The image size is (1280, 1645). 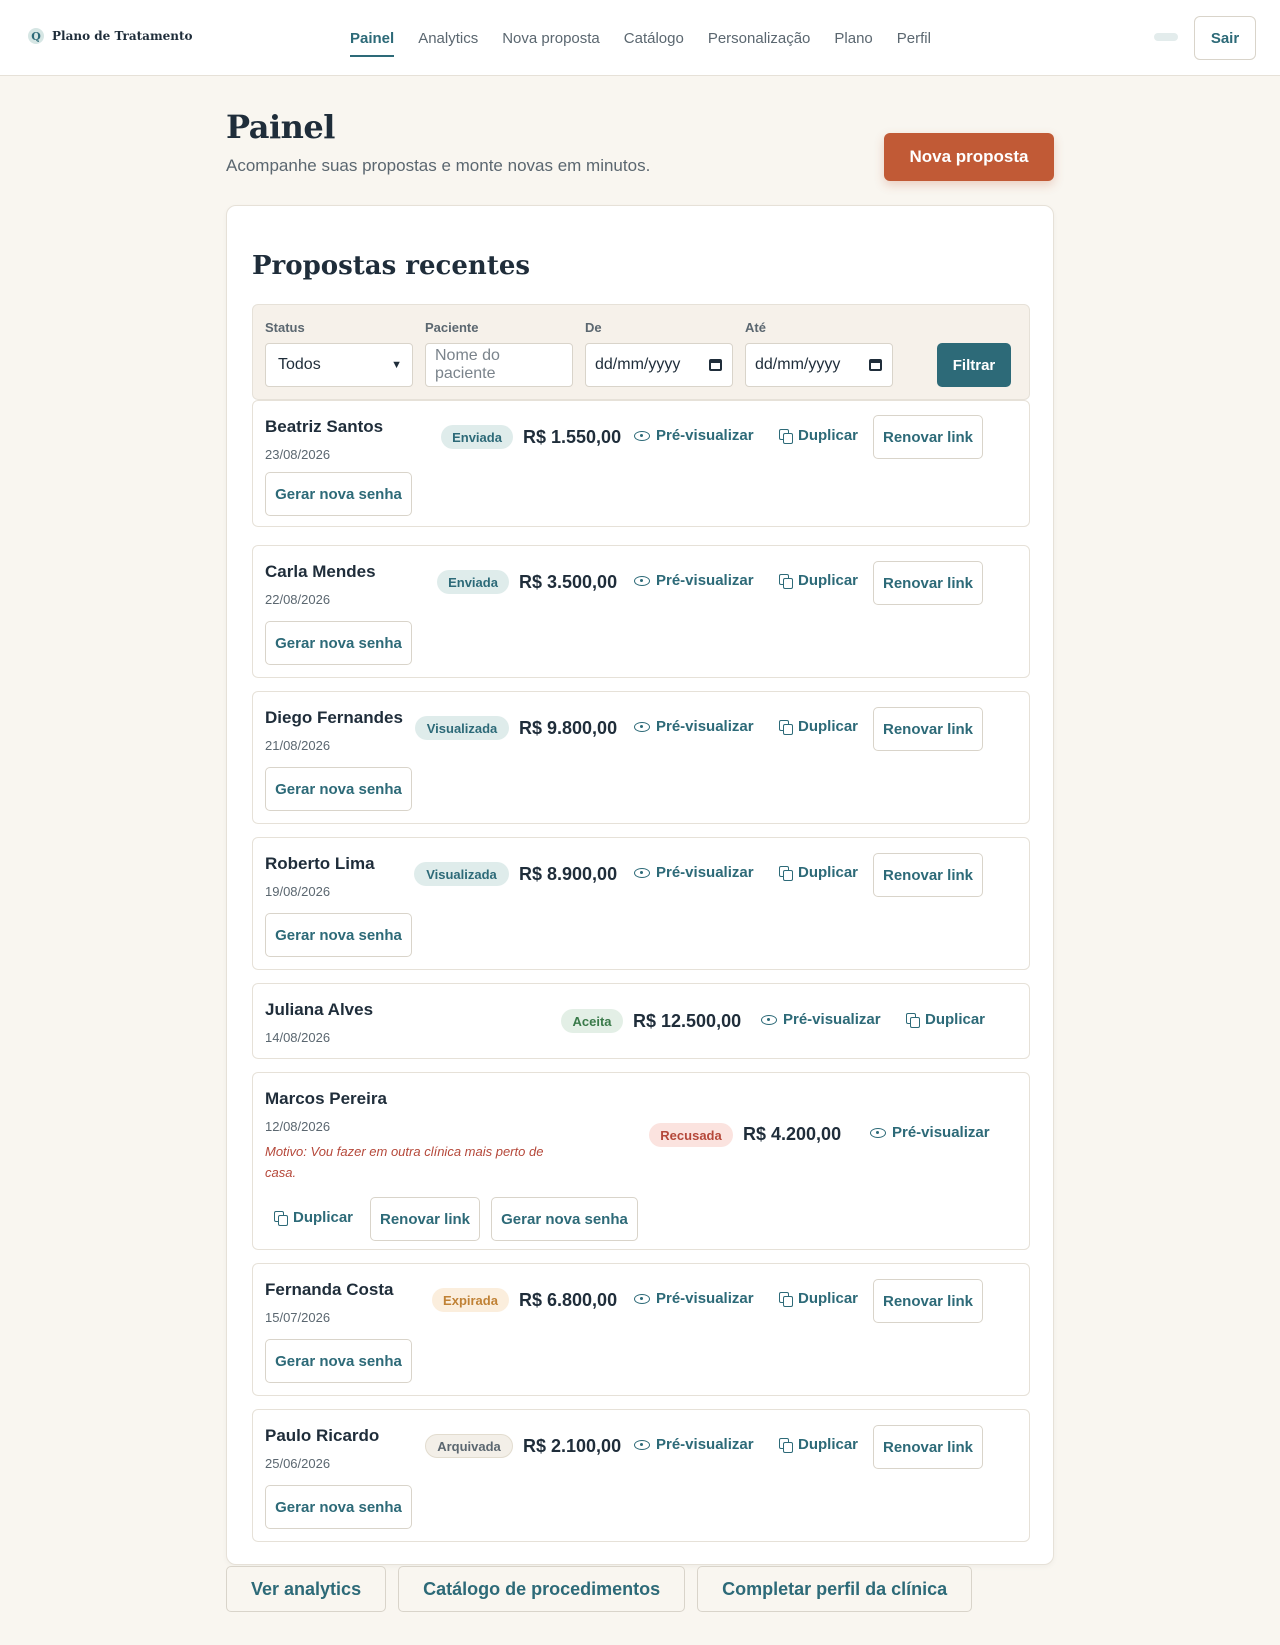 I want to click on patient-label: Paciente, so click(x=452, y=327).